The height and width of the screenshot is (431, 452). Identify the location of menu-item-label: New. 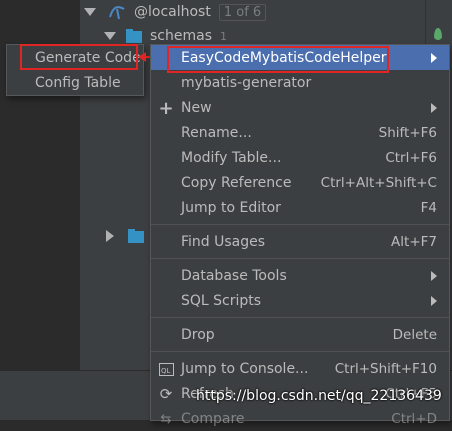
(196, 107).